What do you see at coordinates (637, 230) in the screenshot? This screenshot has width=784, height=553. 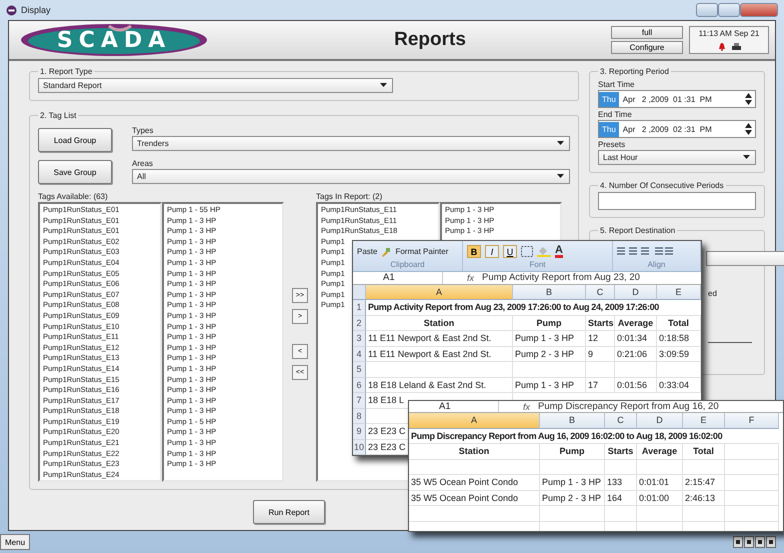 I see `group-title: 5. Report Destination` at bounding box center [637, 230].